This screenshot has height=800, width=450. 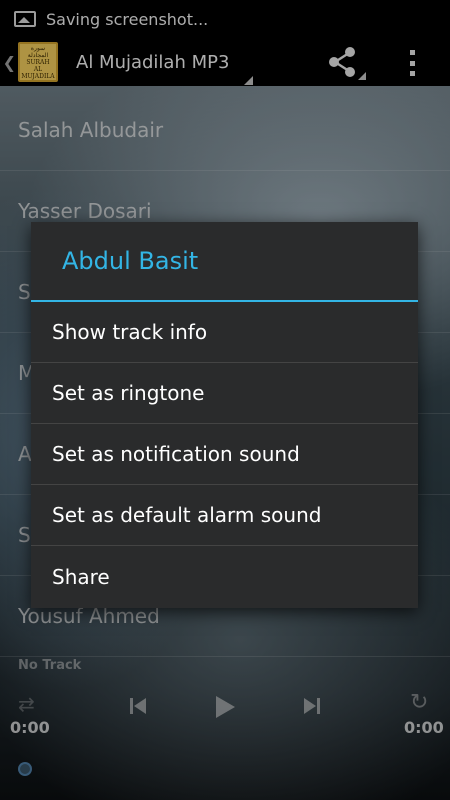 What do you see at coordinates (224, 332) in the screenshot?
I see `menu-item-show-track-info: Show track info` at bounding box center [224, 332].